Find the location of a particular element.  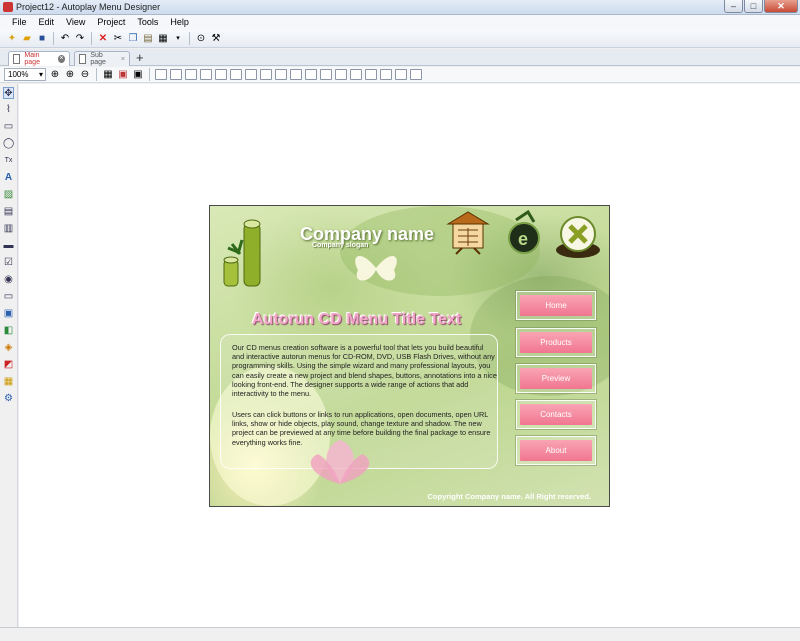

nav-button-home: Home is located at coordinates (556, 305).